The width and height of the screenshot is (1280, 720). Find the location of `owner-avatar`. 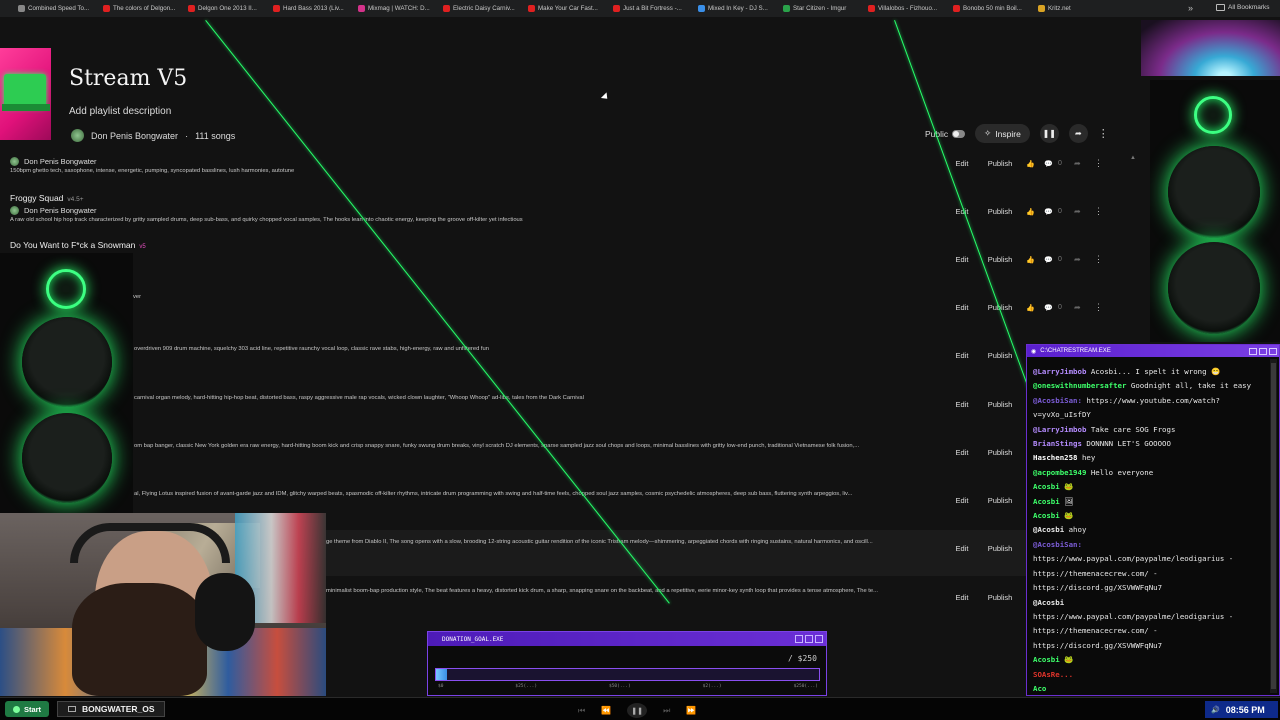

owner-avatar is located at coordinates (77, 135).